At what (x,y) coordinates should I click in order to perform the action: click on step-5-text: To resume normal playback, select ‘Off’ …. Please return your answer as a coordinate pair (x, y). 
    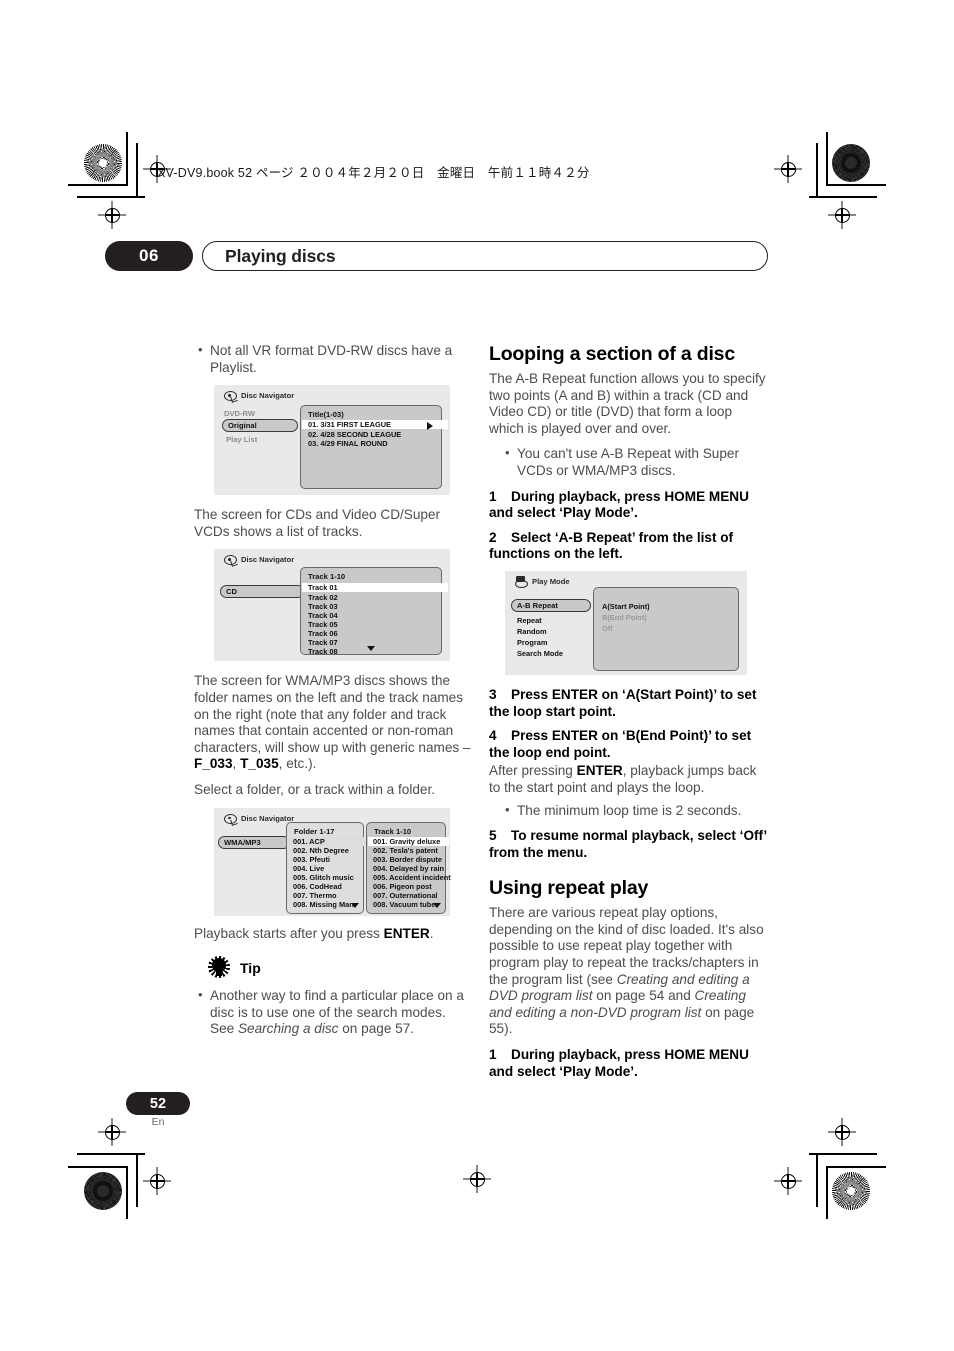
    Looking at the image, I should click on (628, 844).